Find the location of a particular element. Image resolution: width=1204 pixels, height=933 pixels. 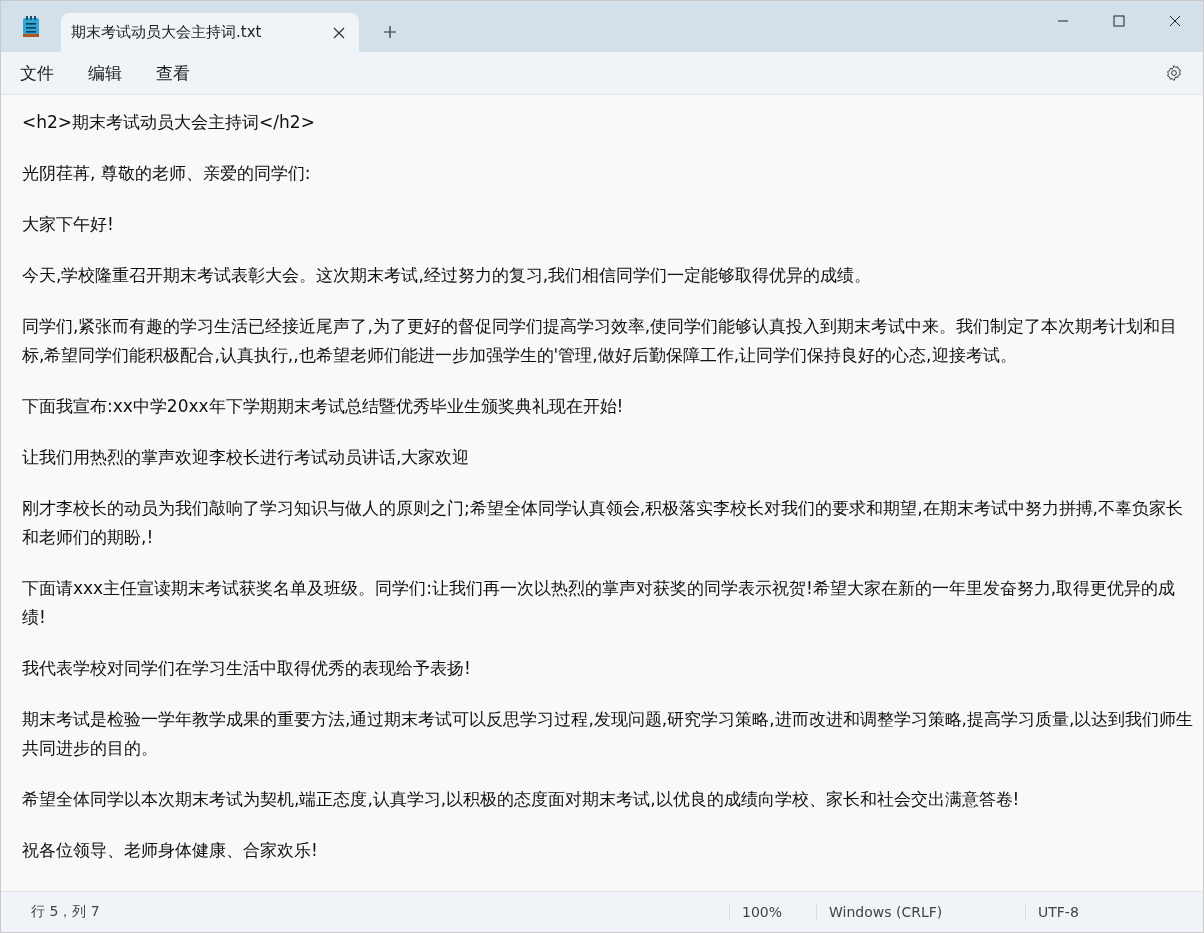

text-paragraph: 祝各位领导、老师身体健康、合家欢乐! is located at coordinates (170, 850).